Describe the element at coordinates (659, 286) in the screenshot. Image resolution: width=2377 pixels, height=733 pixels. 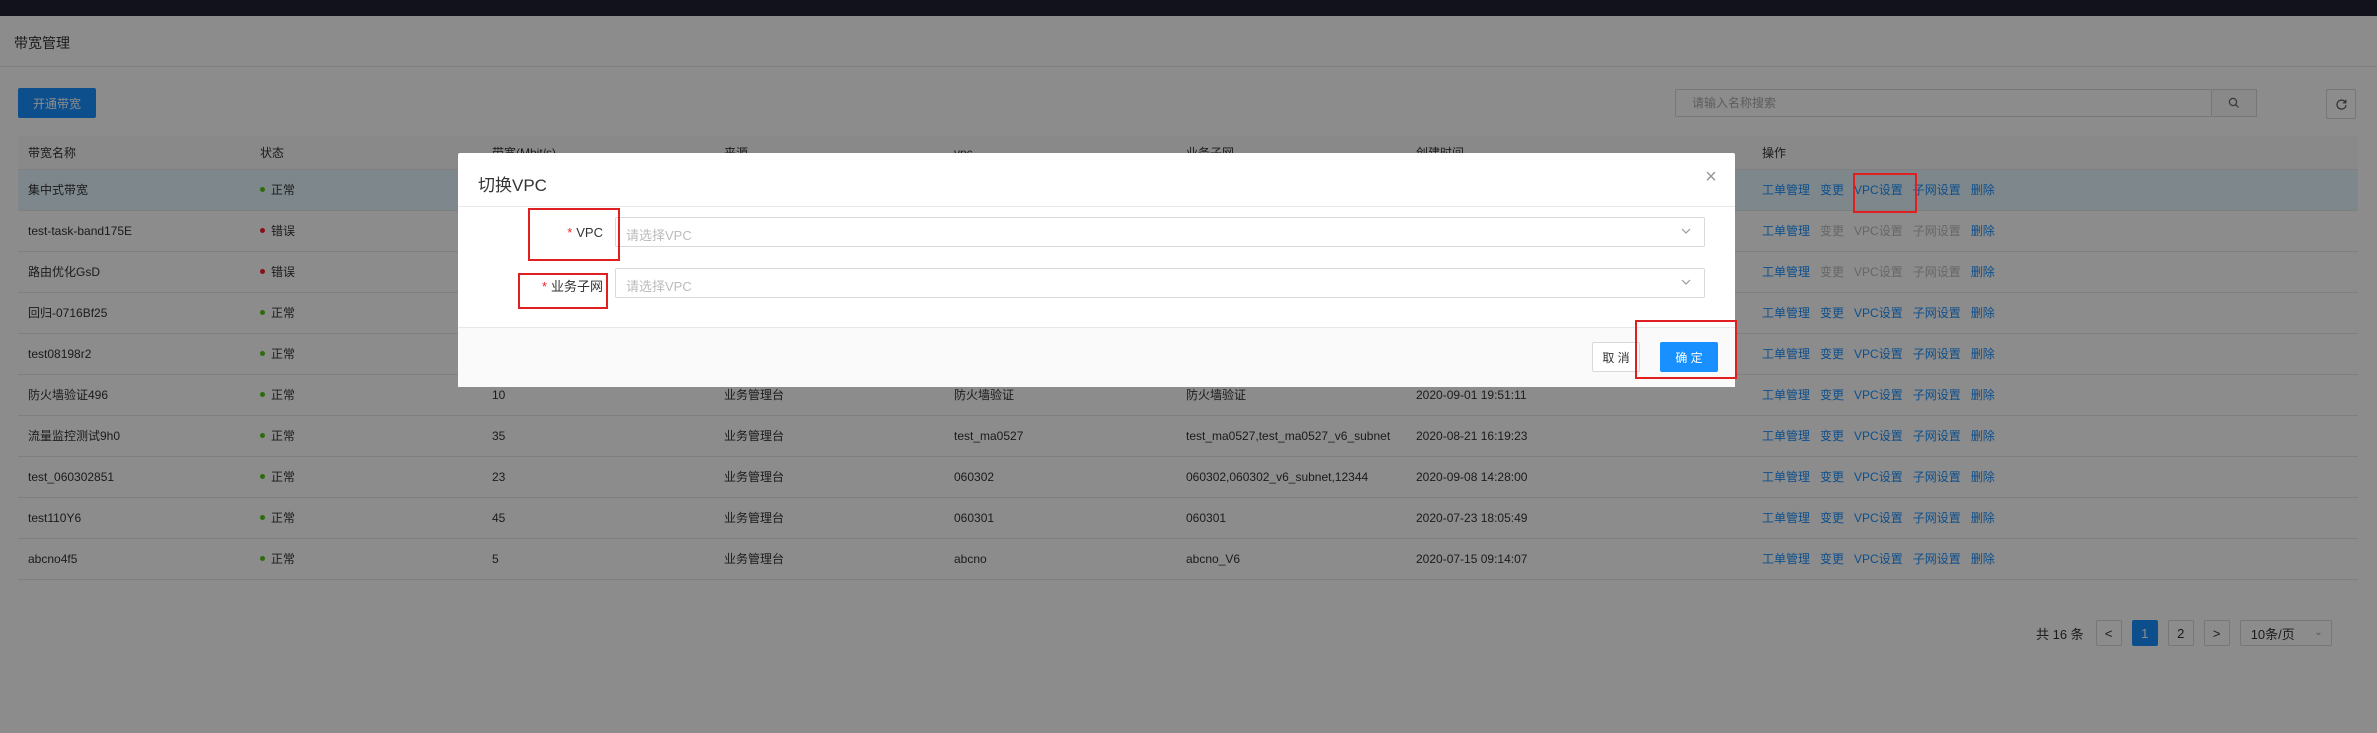
I see `subnet-select-placeholder: 请选择VPC` at that location.